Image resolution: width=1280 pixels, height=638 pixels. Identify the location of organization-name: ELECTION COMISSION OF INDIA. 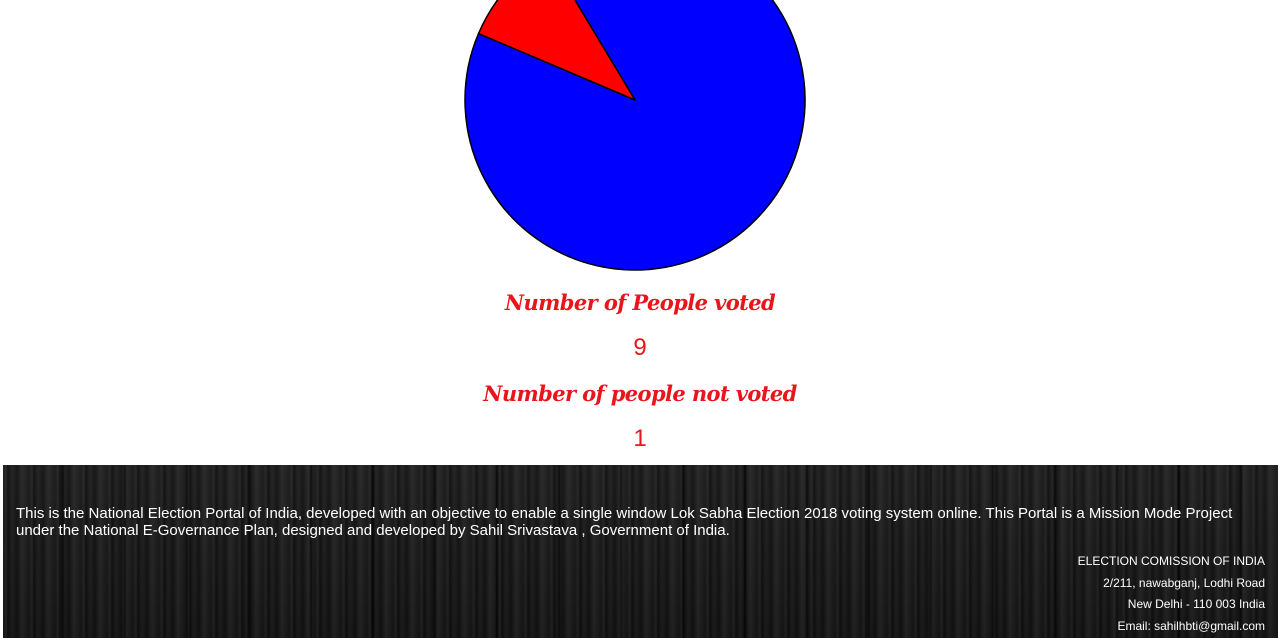
(1171, 561).